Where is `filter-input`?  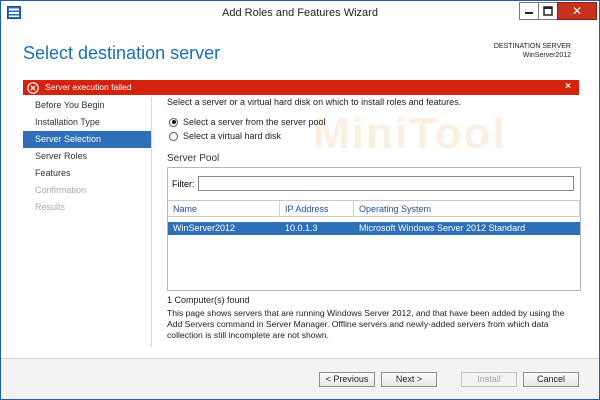
filter-input is located at coordinates (386, 183).